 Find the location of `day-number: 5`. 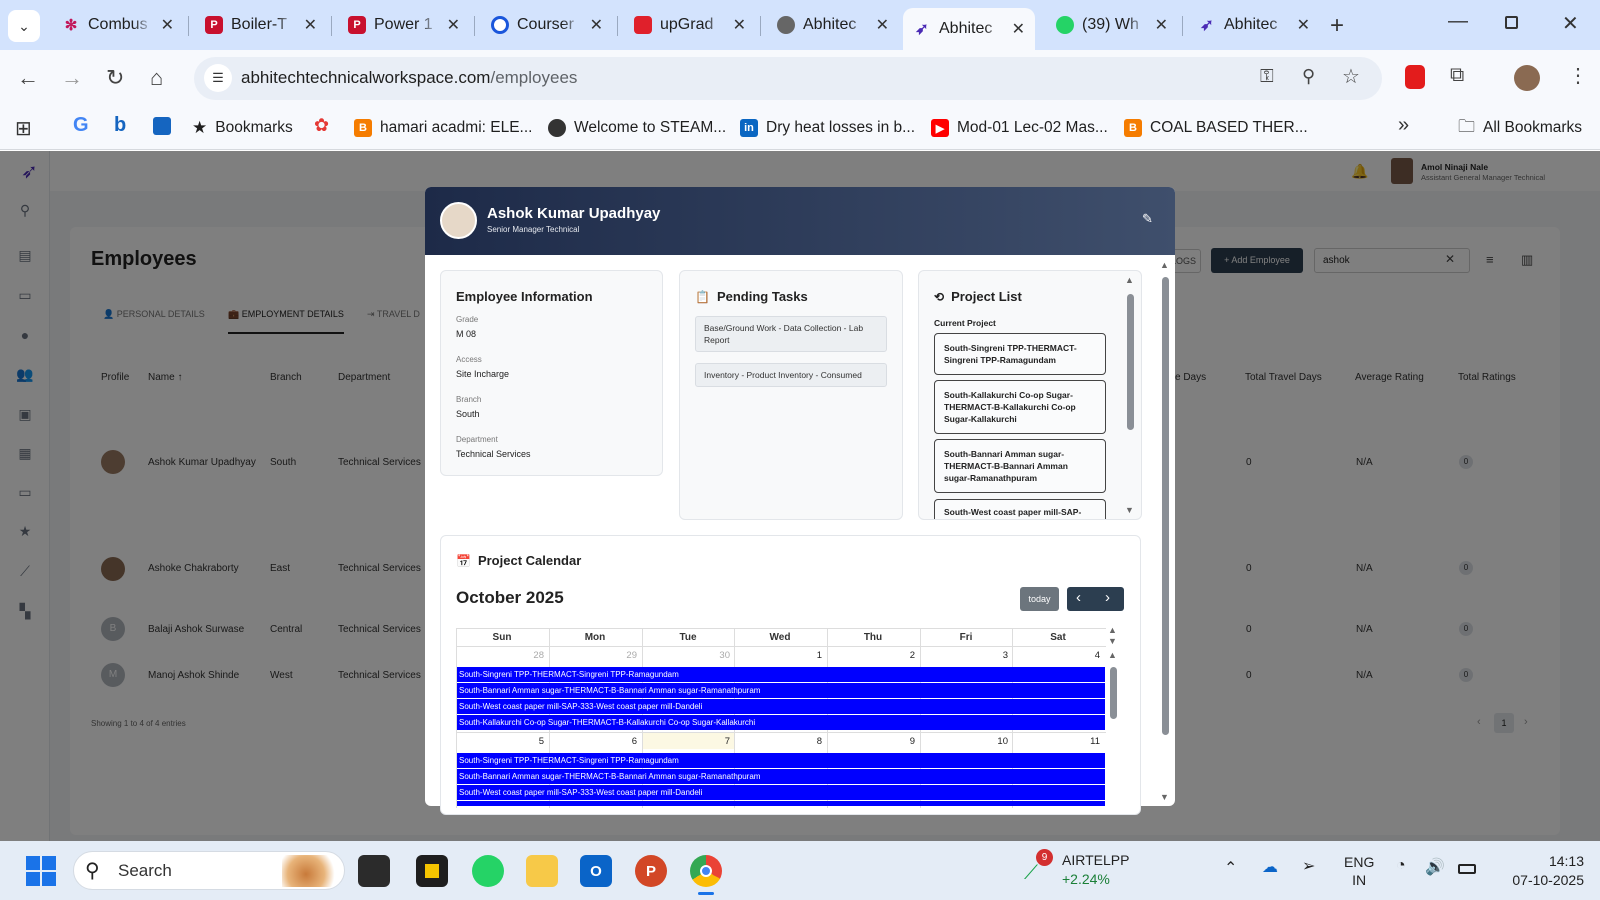

day-number: 5 is located at coordinates (500, 741).